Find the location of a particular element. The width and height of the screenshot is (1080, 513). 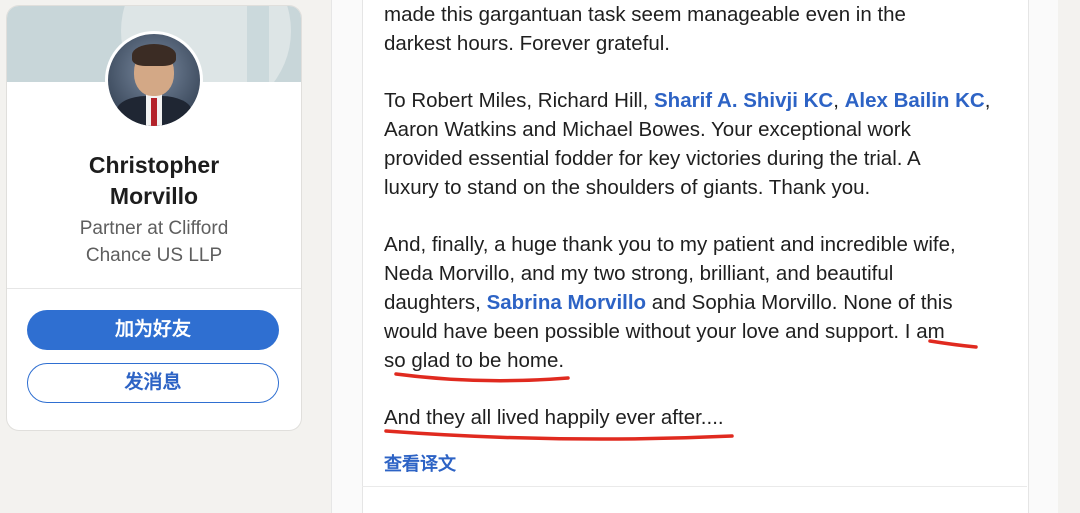

mention-sabrina-morvillo: Sabrina Morvillo is located at coordinates (566, 302).